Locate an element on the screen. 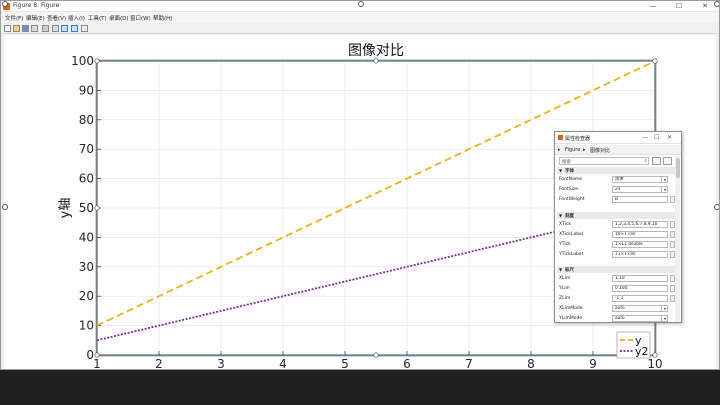 This screenshot has width=720, height=405. property-row: YTickLabel 11×1 cell is located at coordinates (617, 254).